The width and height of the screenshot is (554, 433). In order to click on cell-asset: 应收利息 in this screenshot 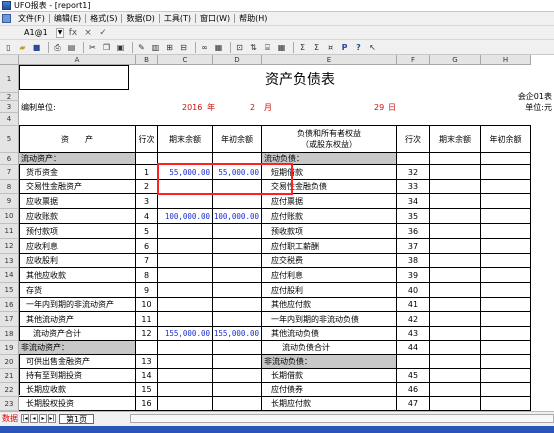, I will do `click(77, 246)`.